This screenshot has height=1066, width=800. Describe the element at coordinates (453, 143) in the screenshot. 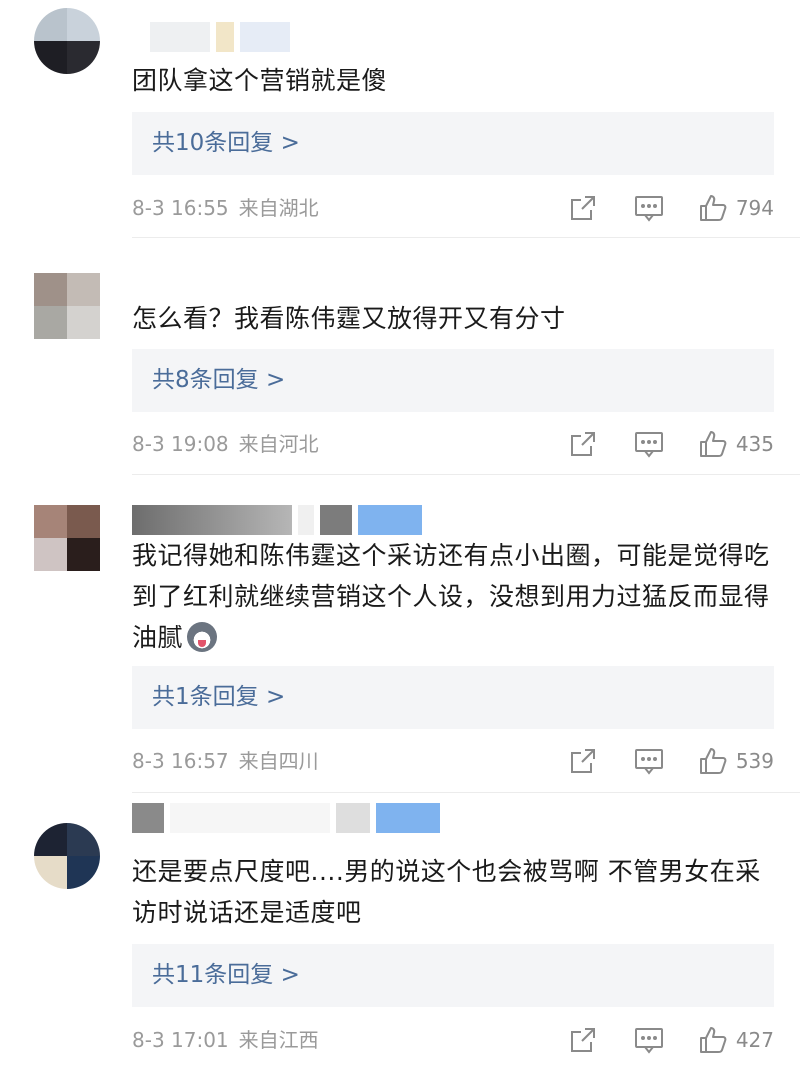

I see `view-replies-button: 共10条回复 >` at that location.